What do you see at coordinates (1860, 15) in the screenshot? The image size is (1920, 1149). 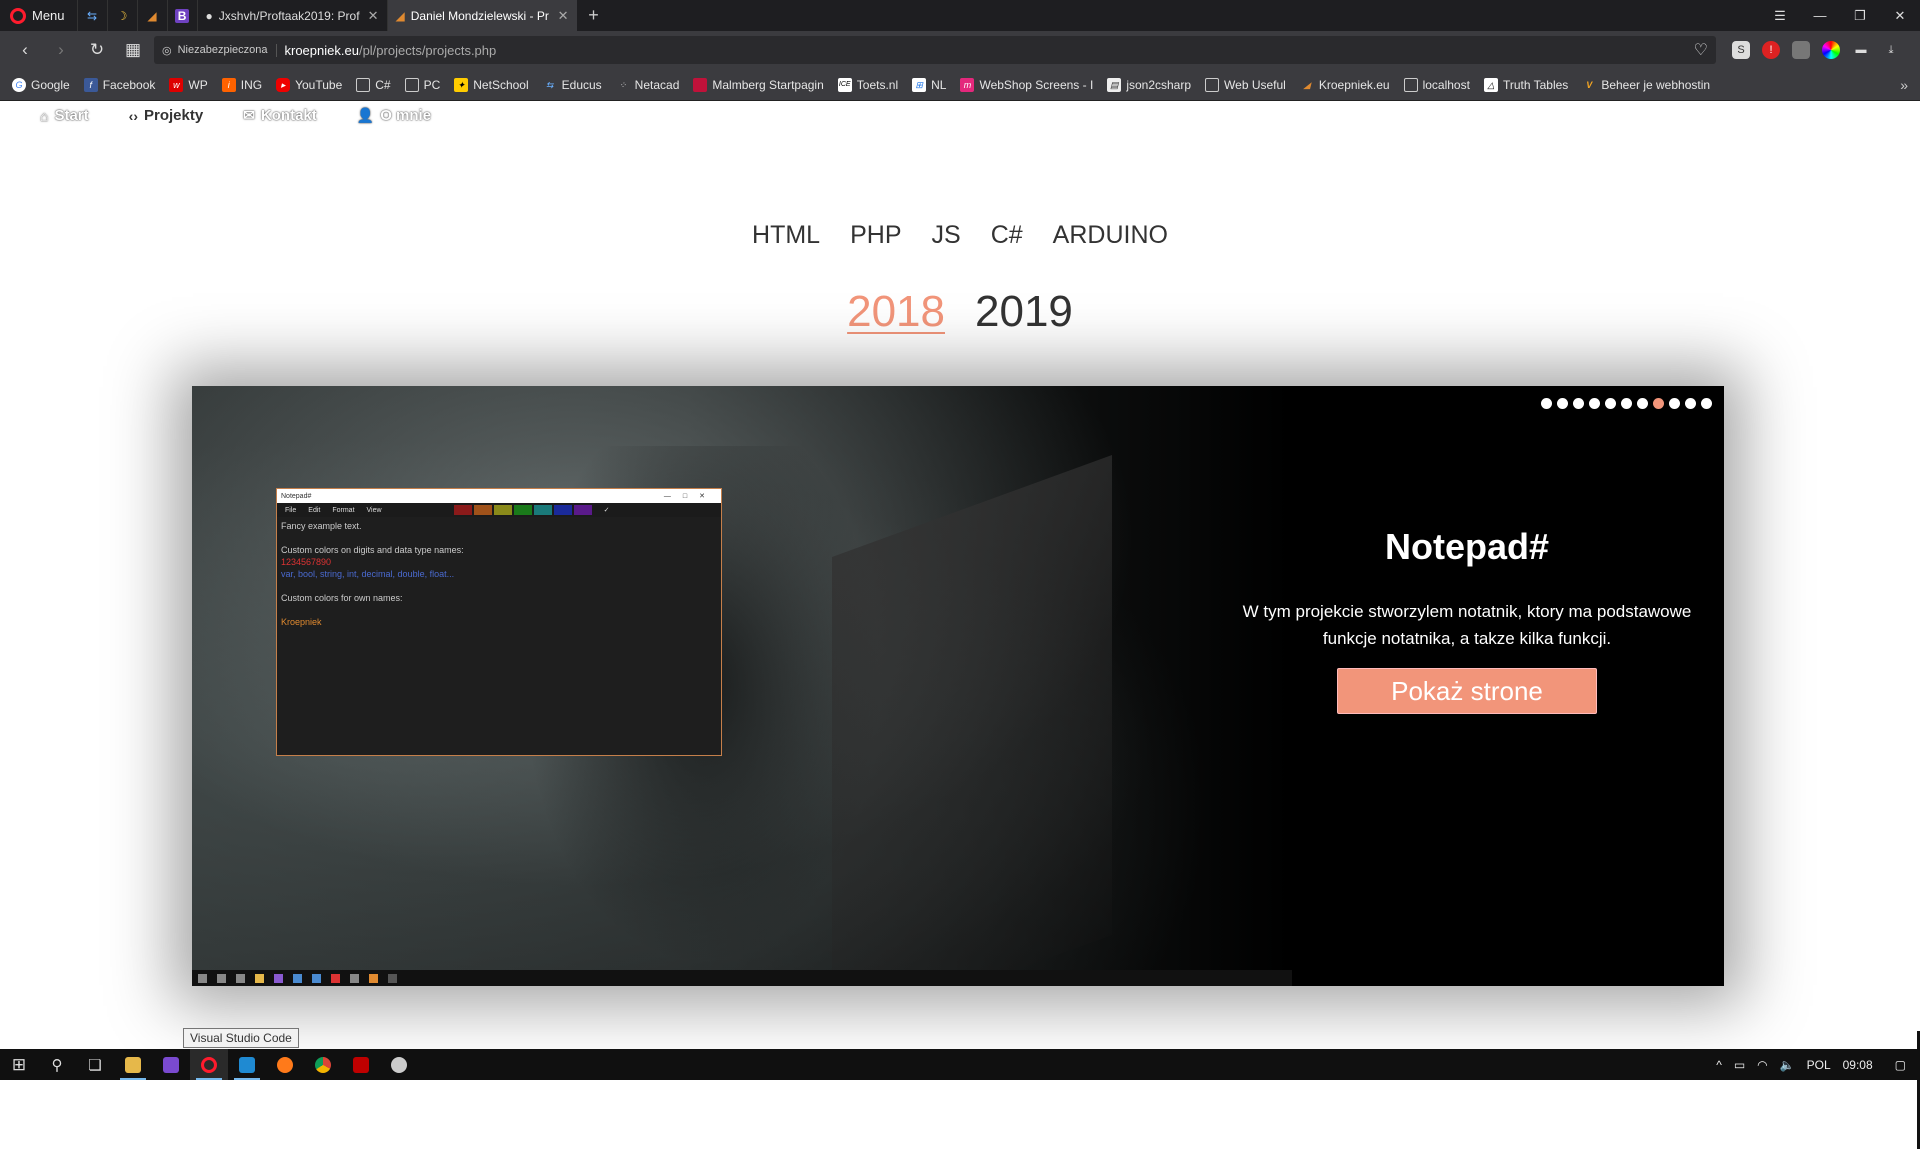 I see `restore-icon: ❐` at bounding box center [1860, 15].